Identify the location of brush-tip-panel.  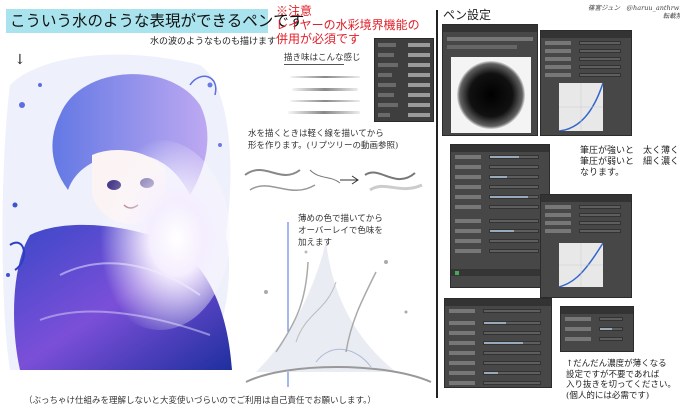
(490, 80).